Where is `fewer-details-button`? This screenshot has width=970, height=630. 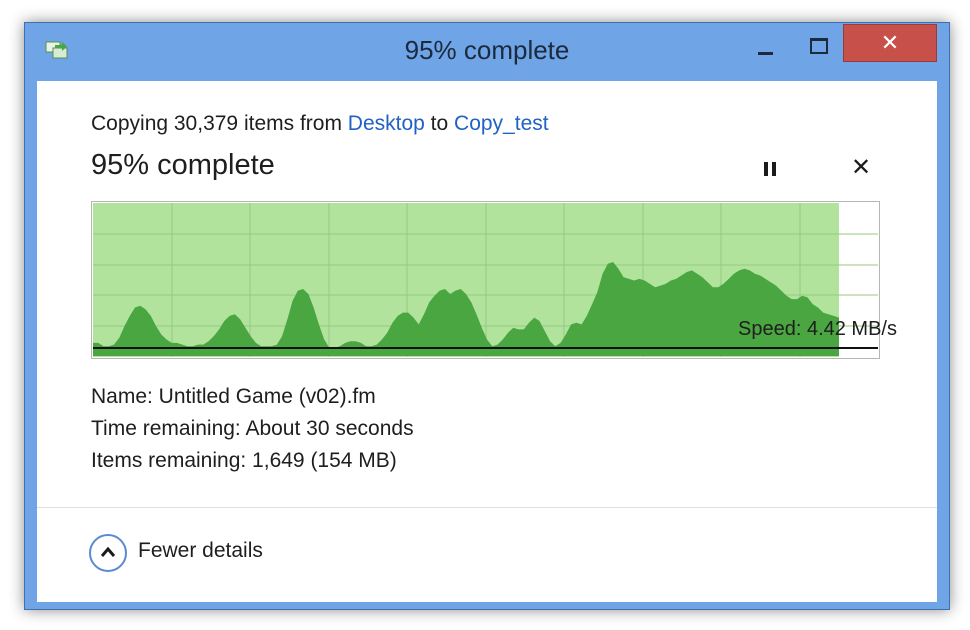 fewer-details-button is located at coordinates (108, 553).